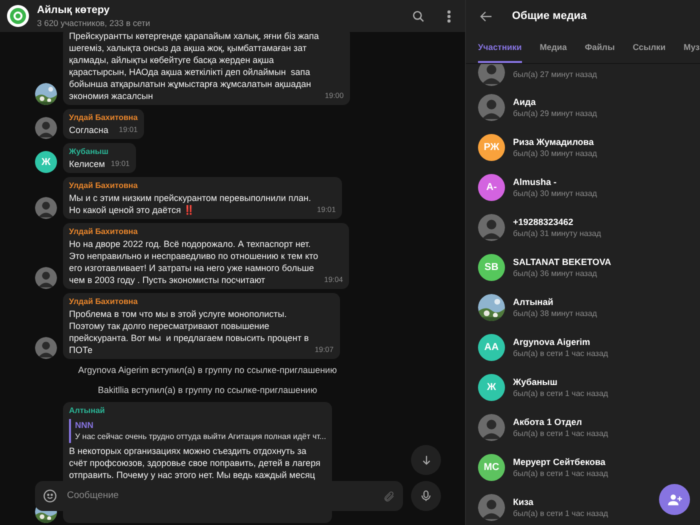 This screenshot has height=525, width=700. I want to click on tab: Ссылки, so click(649, 48).